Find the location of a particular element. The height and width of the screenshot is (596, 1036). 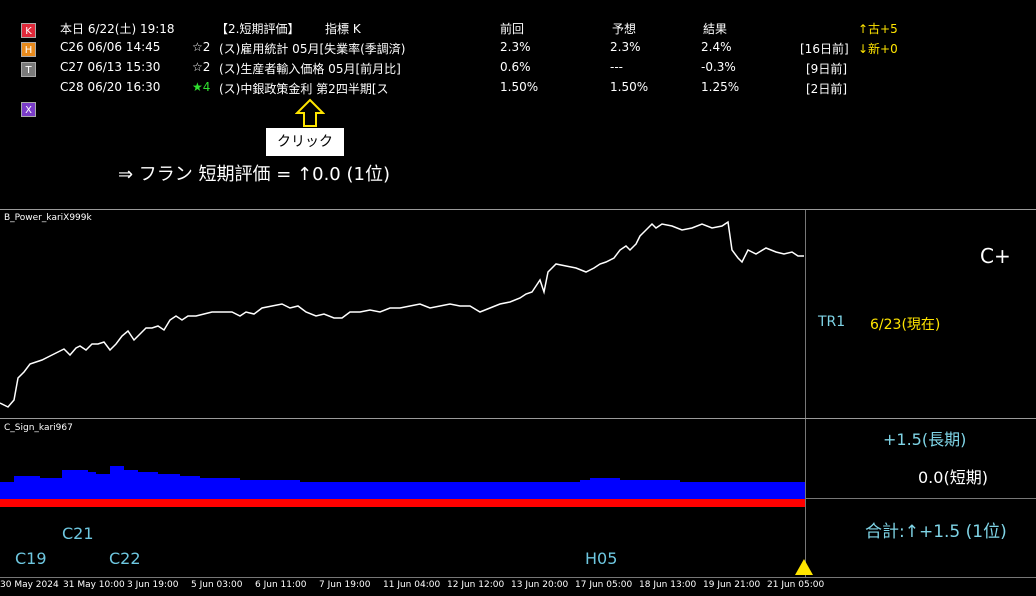

grade-label: C+ is located at coordinates (995, 256).